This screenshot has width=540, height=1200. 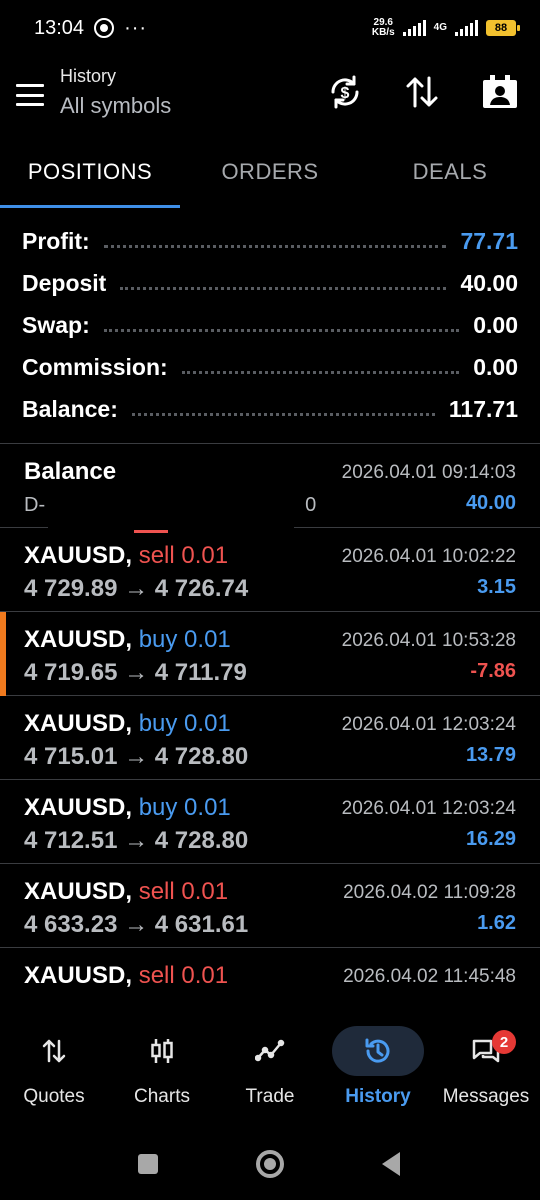 I want to click on nav-quotes: Quotes, so click(x=54, y=1064).